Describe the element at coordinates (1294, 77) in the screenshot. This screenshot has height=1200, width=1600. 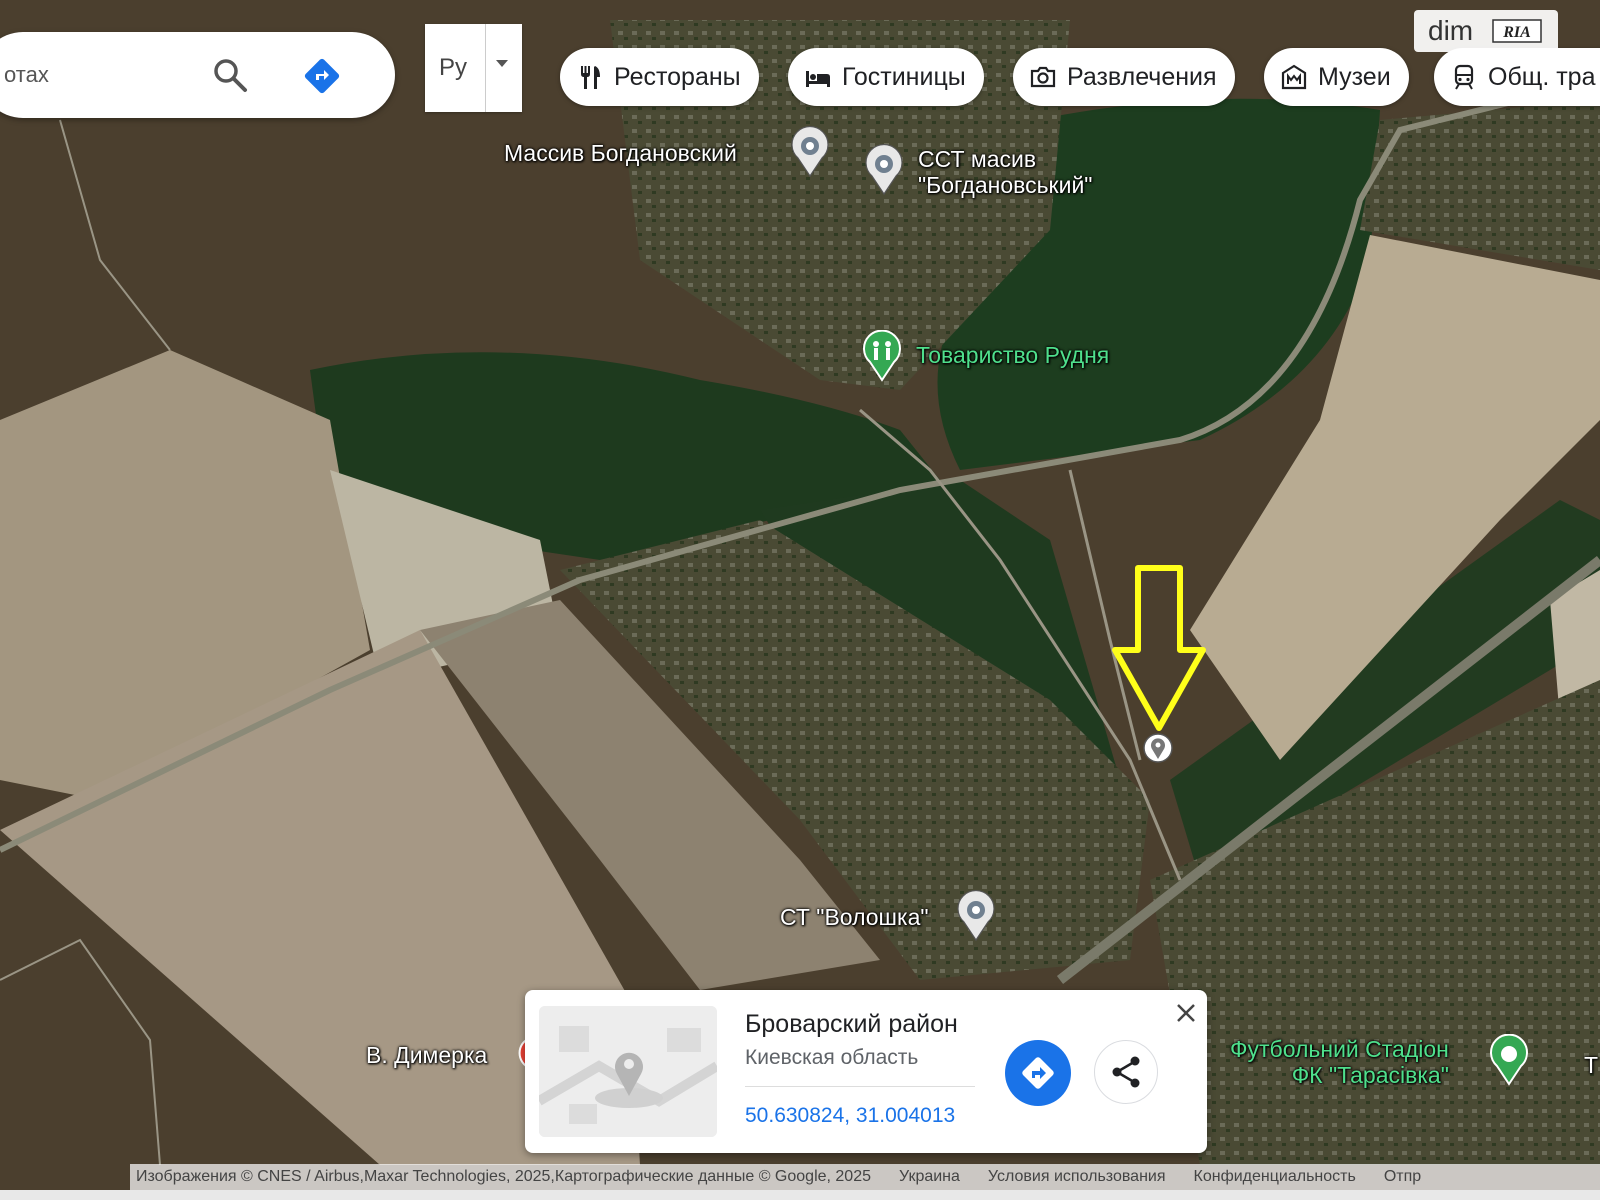
I see `museum-icon` at that location.